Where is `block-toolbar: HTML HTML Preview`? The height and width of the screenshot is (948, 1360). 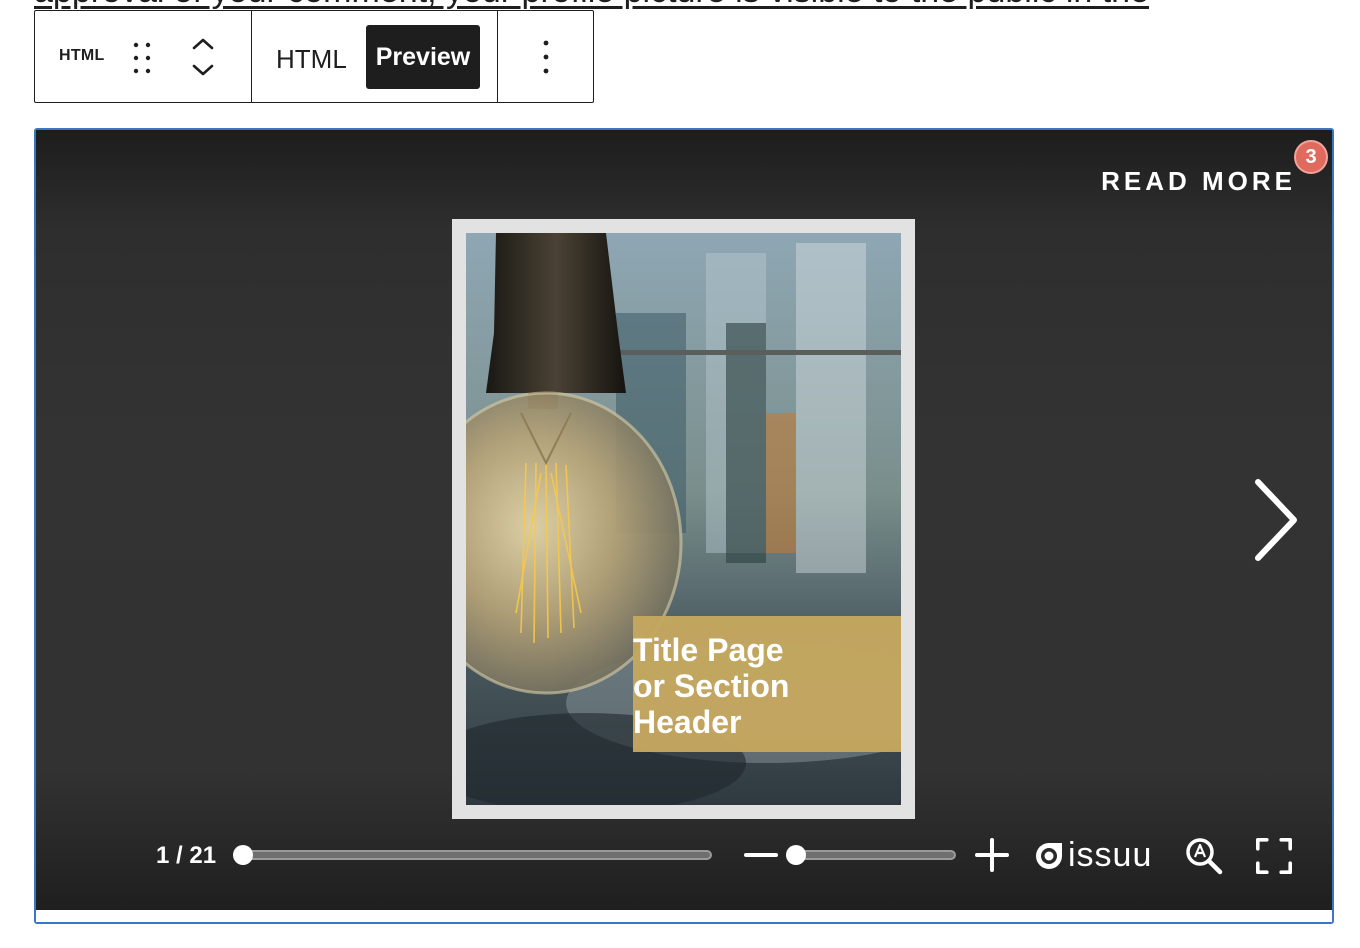 block-toolbar: HTML HTML Preview is located at coordinates (314, 56).